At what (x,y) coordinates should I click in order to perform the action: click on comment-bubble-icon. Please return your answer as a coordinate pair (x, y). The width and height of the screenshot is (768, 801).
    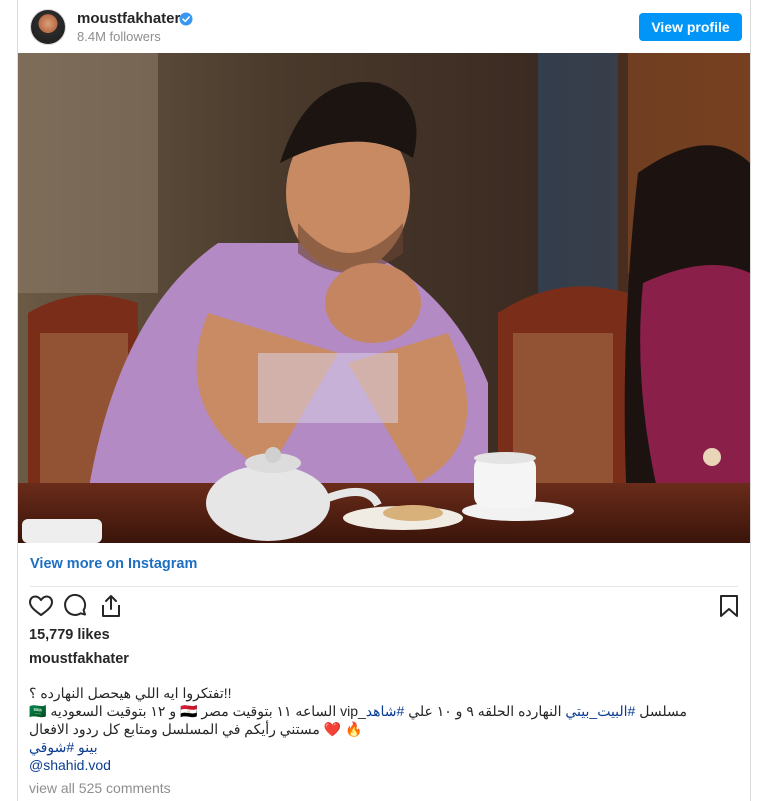
    Looking at the image, I should click on (76, 606).